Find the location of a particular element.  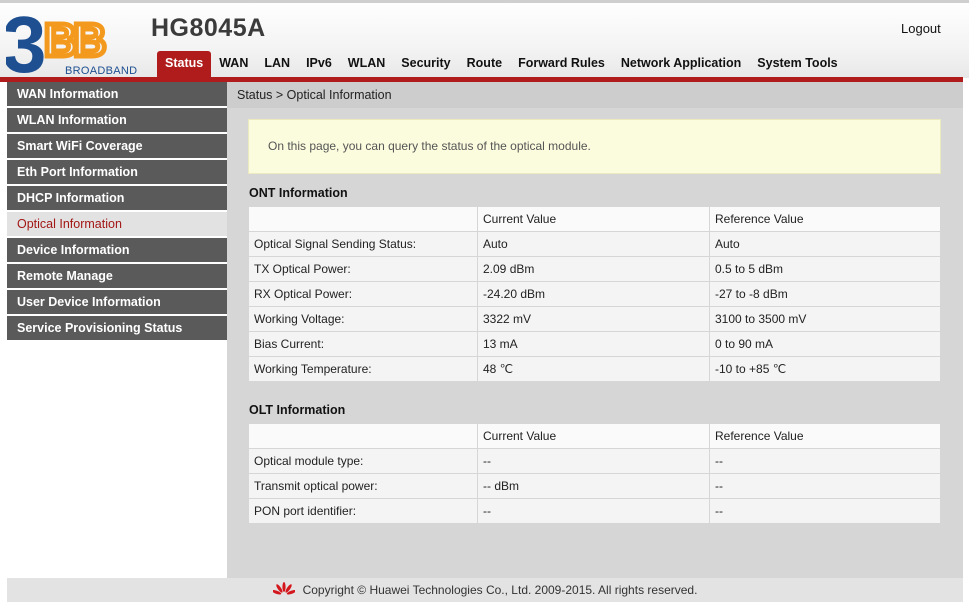

row-label: Optical Signal Sending Status: is located at coordinates (363, 244).